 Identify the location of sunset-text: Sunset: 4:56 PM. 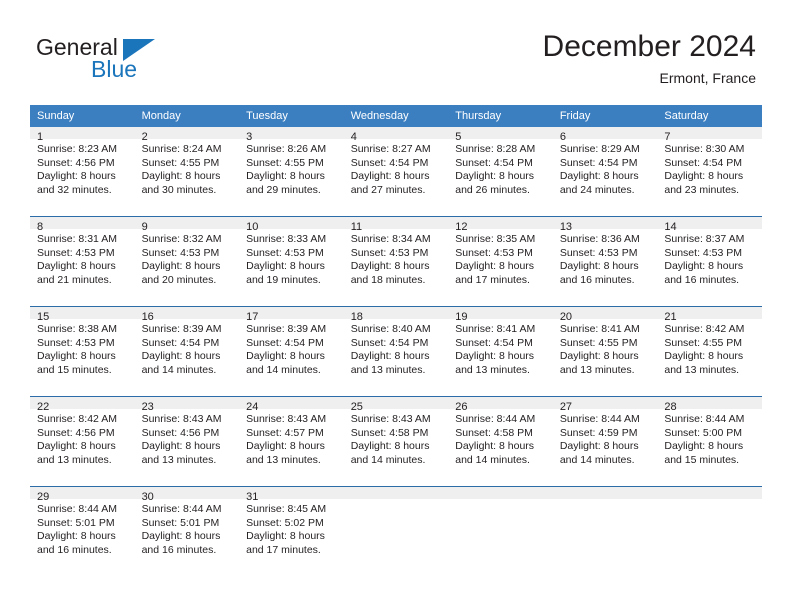
(76, 432).